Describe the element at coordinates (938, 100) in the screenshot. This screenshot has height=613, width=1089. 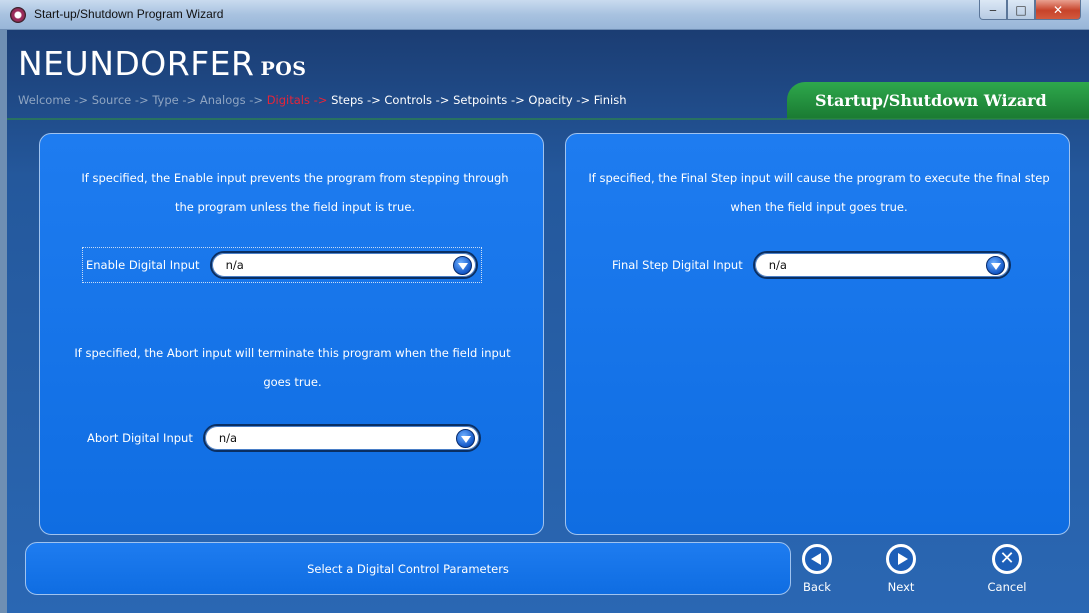
I see `wizard-title-tab: Startup/Shutdown Wizard` at that location.